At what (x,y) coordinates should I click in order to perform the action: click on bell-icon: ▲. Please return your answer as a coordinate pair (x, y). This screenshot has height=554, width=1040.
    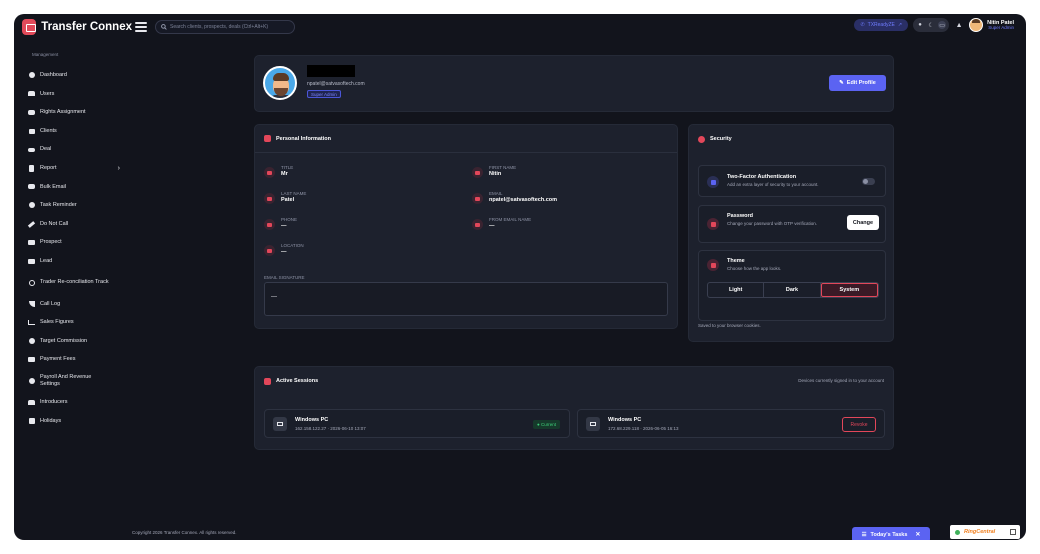
    Looking at the image, I should click on (959, 25).